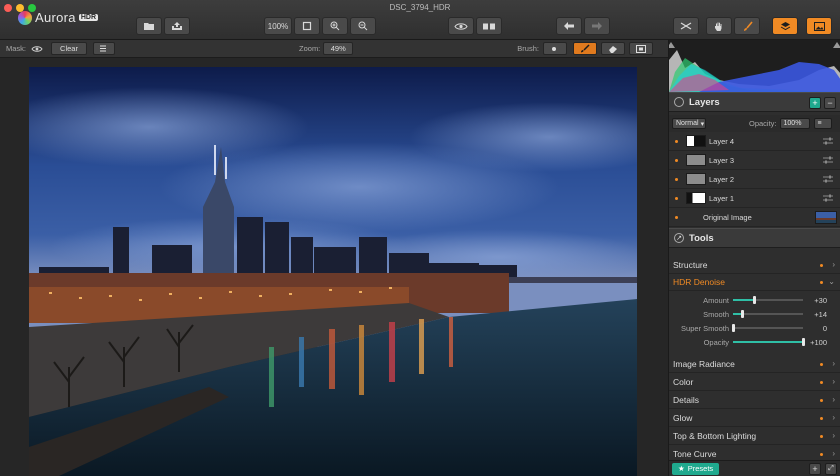  Describe the element at coordinates (754, 436) in the screenshot. I see `tool-top-bottom-lighting: Top & Bottom Lighting ›` at that location.